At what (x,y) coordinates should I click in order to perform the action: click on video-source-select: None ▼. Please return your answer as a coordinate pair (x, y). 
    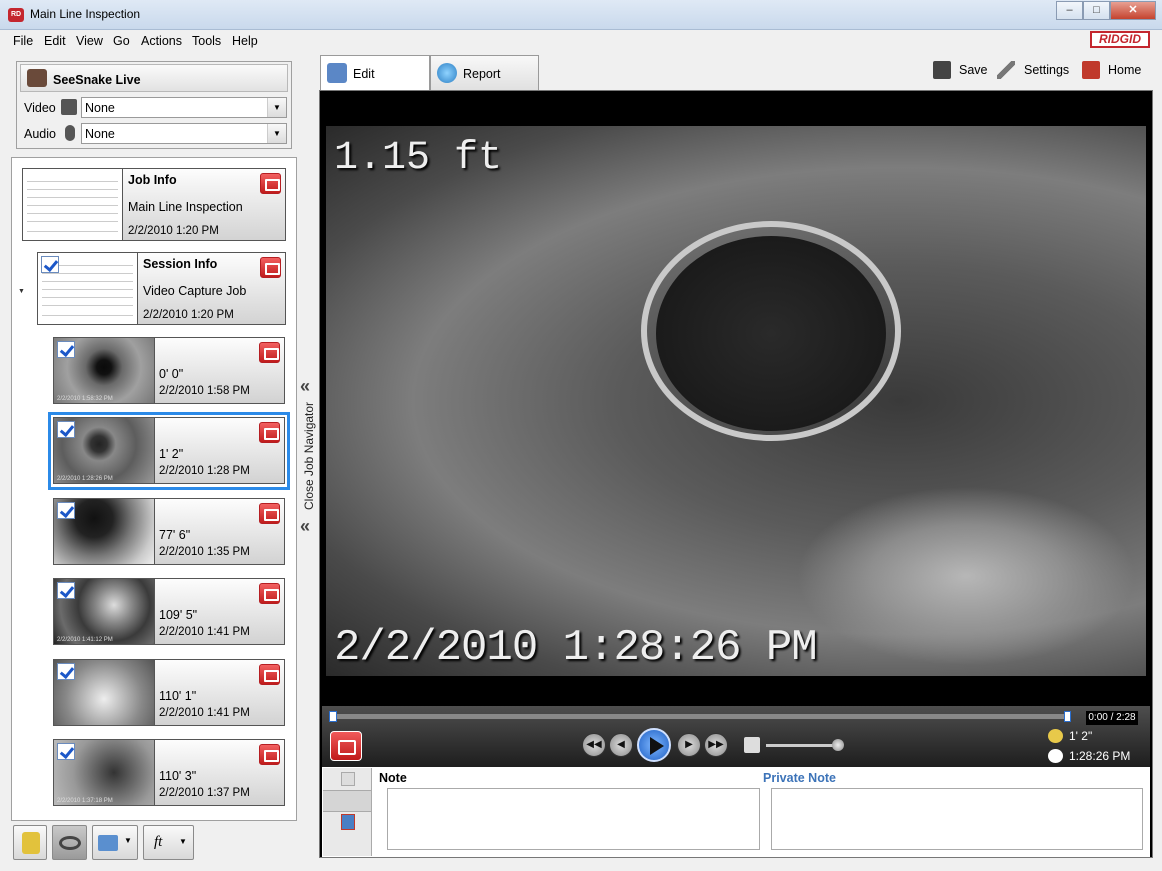
    Looking at the image, I should click on (184, 107).